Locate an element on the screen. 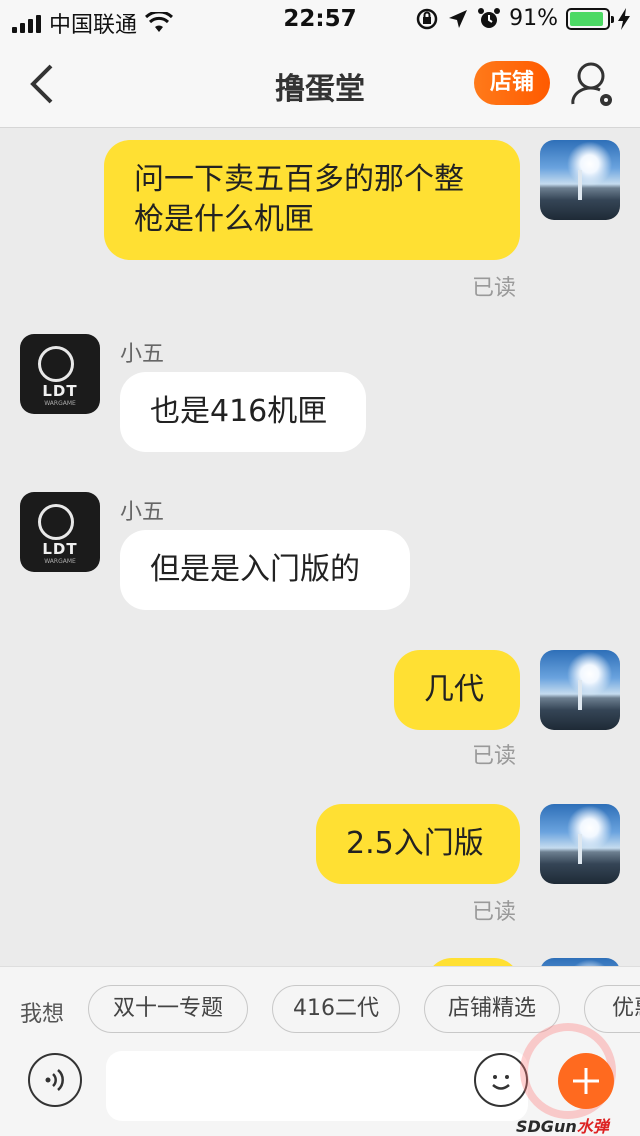 This screenshot has height=1136, width=640. suggestion-chip: 店铺精选 is located at coordinates (492, 1009).